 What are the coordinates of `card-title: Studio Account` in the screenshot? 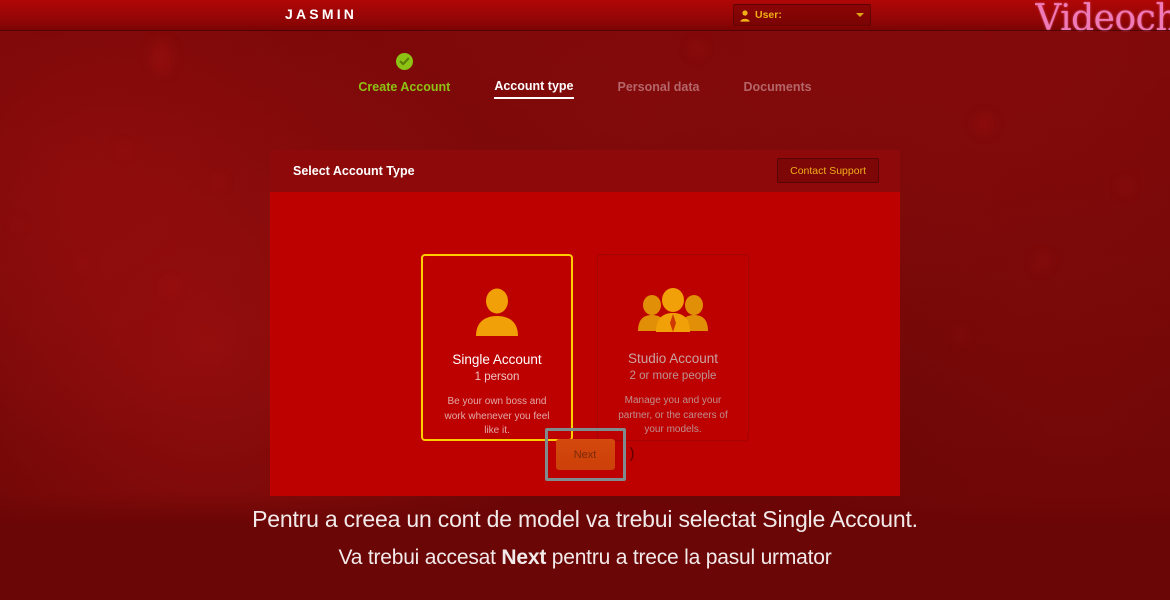 It's located at (673, 358).